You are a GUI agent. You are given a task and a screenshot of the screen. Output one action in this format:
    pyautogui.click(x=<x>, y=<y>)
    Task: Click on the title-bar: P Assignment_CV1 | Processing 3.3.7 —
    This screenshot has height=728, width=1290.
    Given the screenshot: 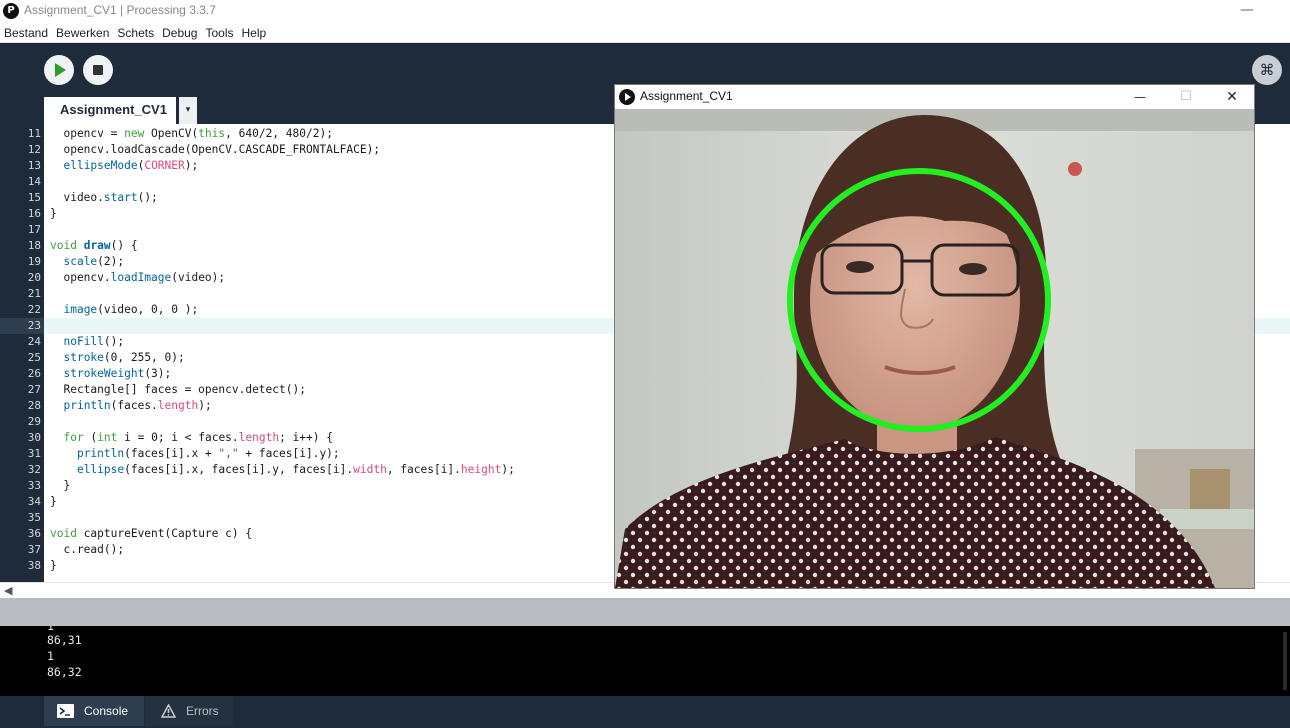 What is the action you would take?
    pyautogui.click(x=645, y=11)
    